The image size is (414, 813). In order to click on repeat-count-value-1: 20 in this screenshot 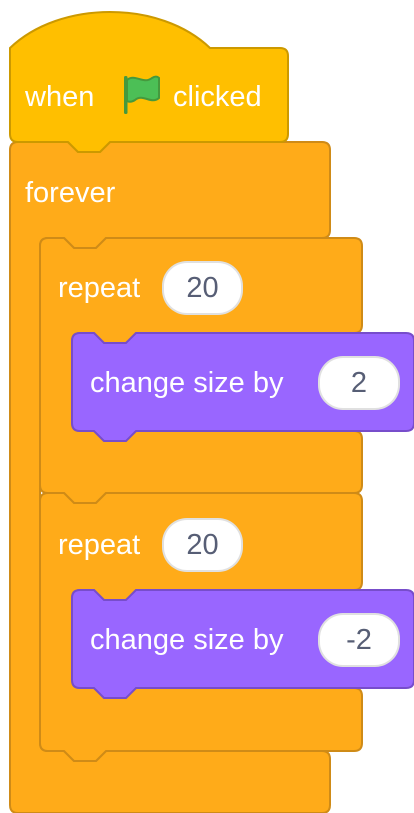, I will do `click(202, 287)`.